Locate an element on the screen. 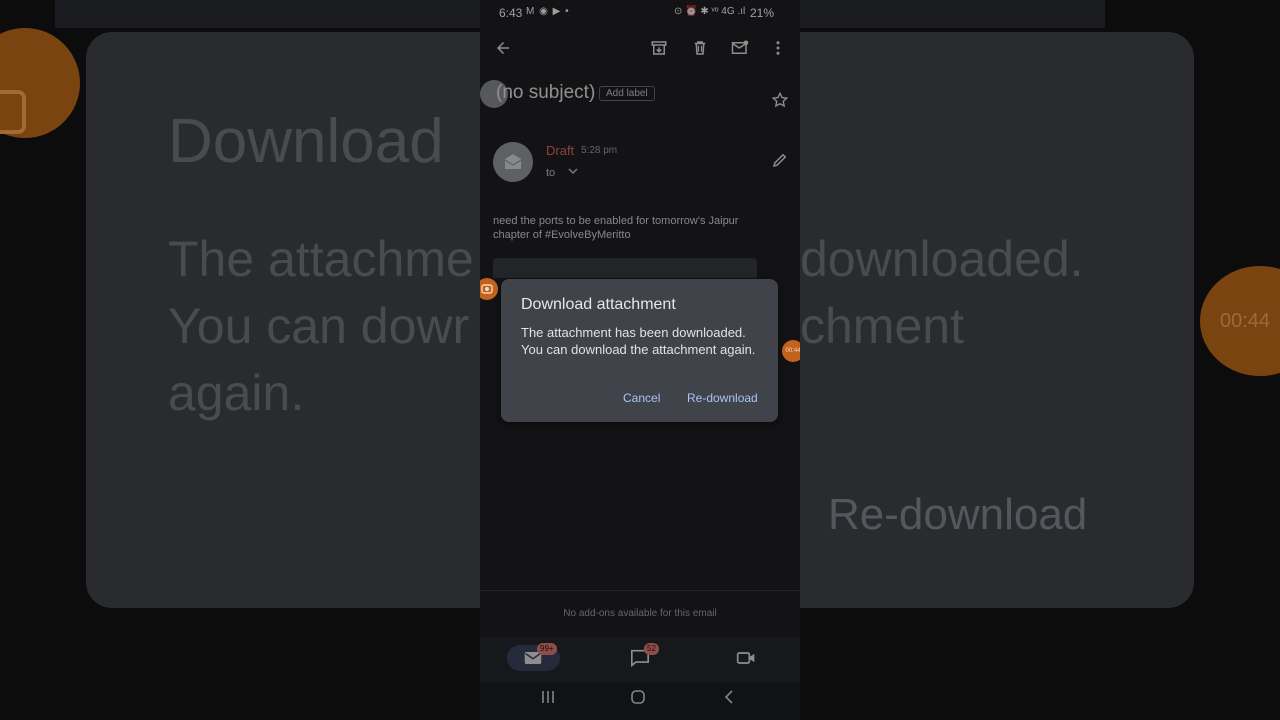 The height and width of the screenshot is (720, 1280). dialog-title: Download attachment is located at coordinates (598, 304).